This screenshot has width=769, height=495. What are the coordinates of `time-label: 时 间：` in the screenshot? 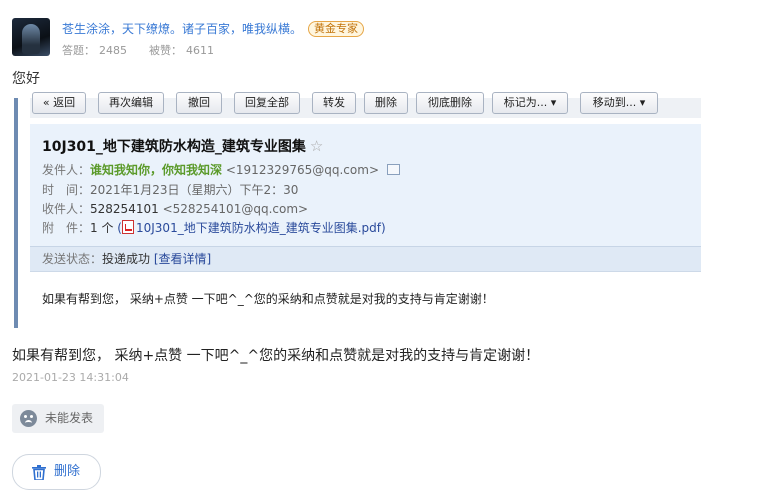 It's located at (66, 190).